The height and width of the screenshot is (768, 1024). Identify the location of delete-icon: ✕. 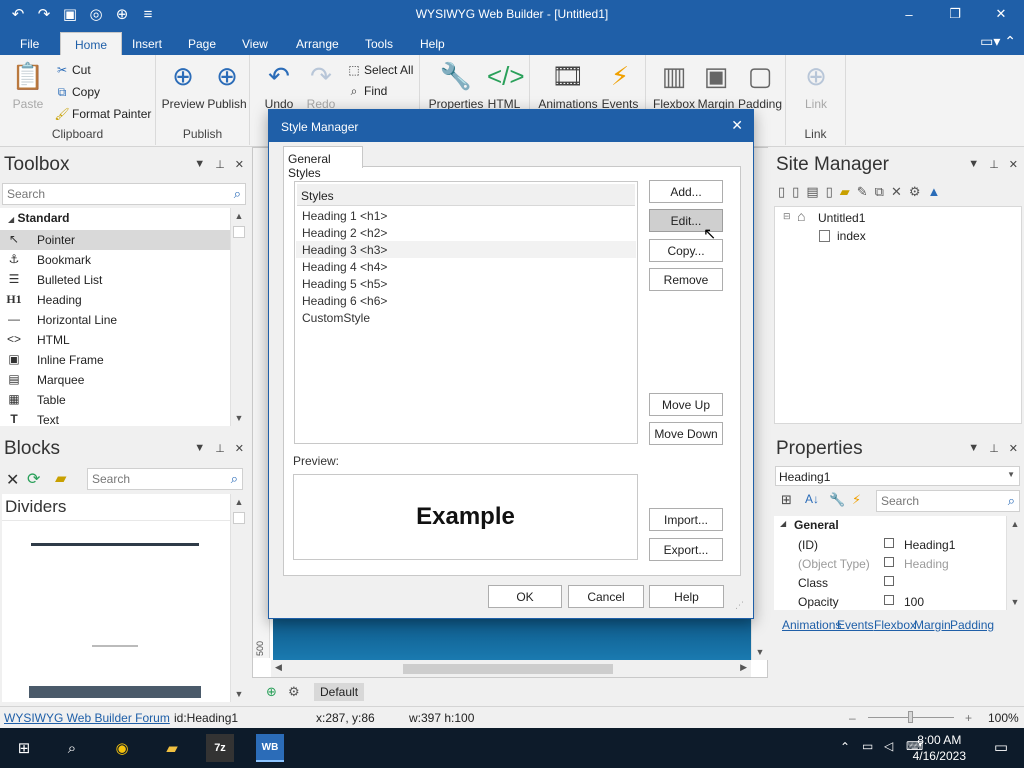
(12, 480).